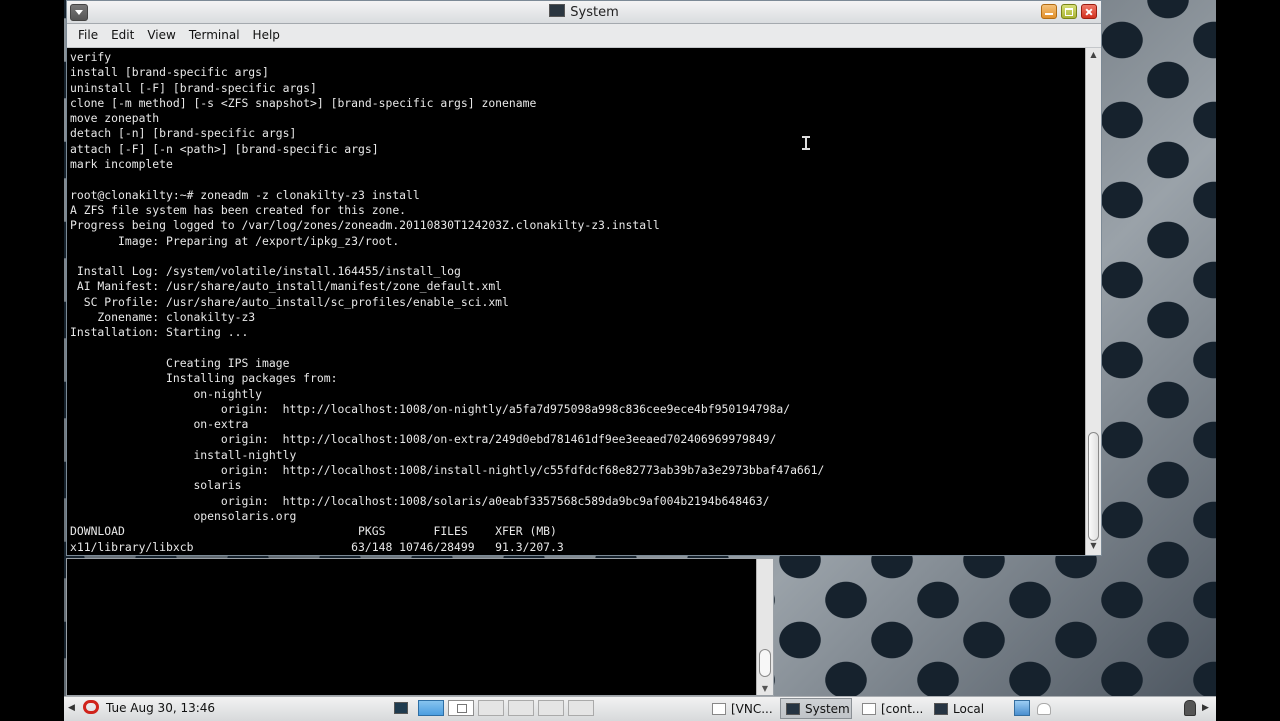 This screenshot has height=721, width=1280. I want to click on workspace-1-icon, so click(431, 708).